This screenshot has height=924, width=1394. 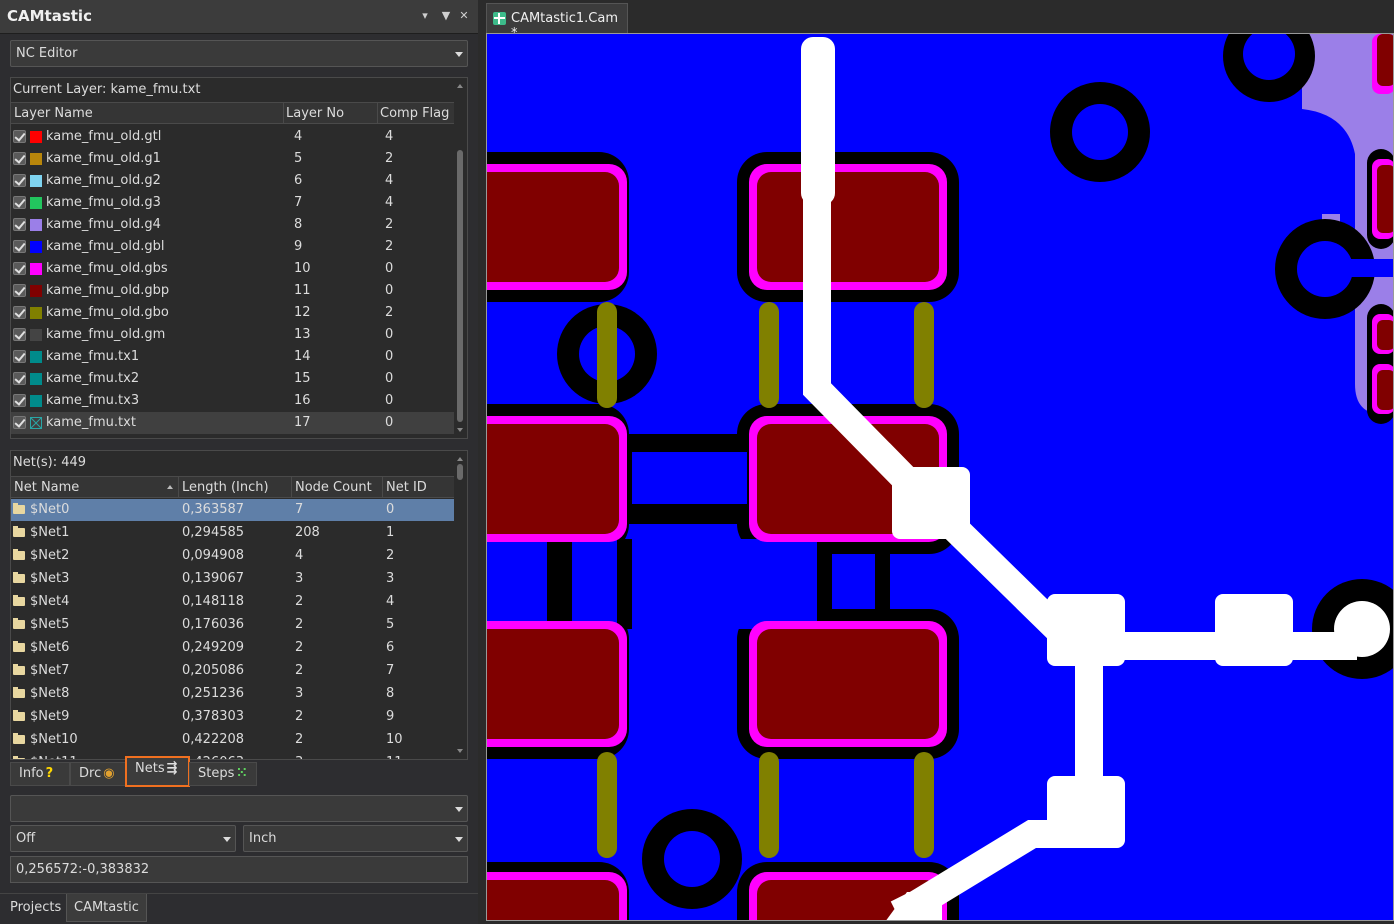 What do you see at coordinates (98, 774) in the screenshot?
I see `tab-drc: Drc ◉` at bounding box center [98, 774].